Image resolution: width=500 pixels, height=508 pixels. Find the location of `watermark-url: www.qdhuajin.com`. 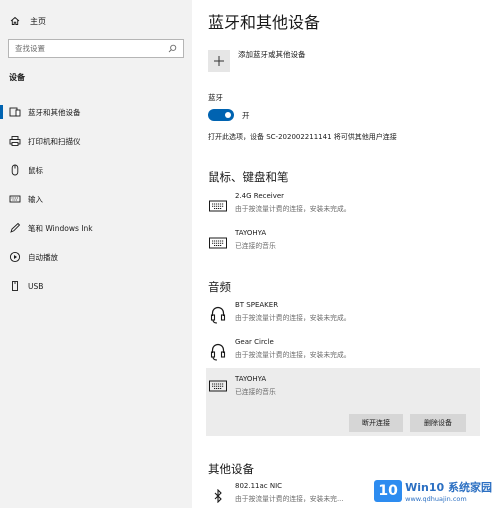

watermark-url: www.qdhuajin.com is located at coordinates (436, 499).